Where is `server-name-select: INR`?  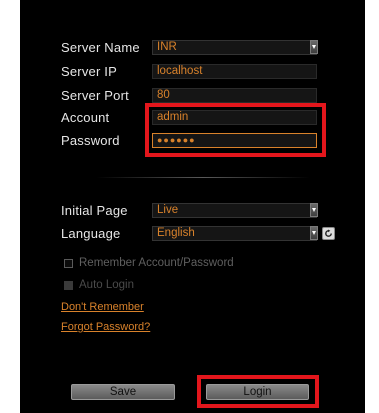
server-name-select: INR is located at coordinates (234, 47).